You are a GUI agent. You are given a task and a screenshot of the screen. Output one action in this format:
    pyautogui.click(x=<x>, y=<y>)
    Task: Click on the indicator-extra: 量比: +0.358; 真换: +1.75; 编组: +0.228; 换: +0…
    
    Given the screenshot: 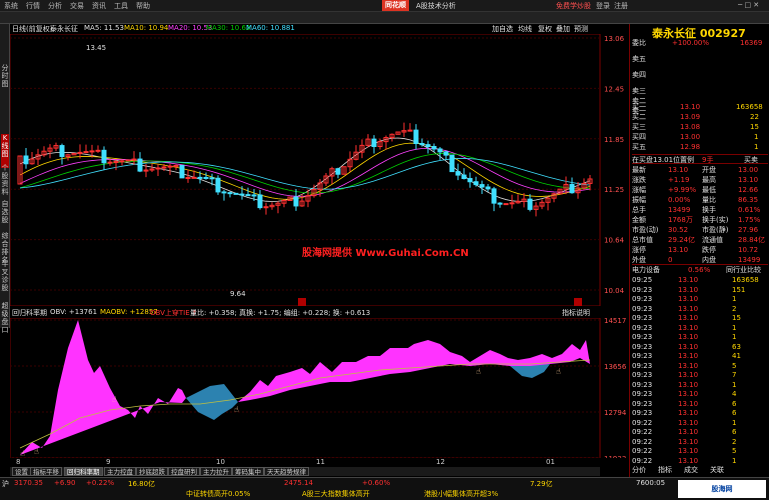 What is the action you would take?
    pyautogui.click(x=280, y=313)
    